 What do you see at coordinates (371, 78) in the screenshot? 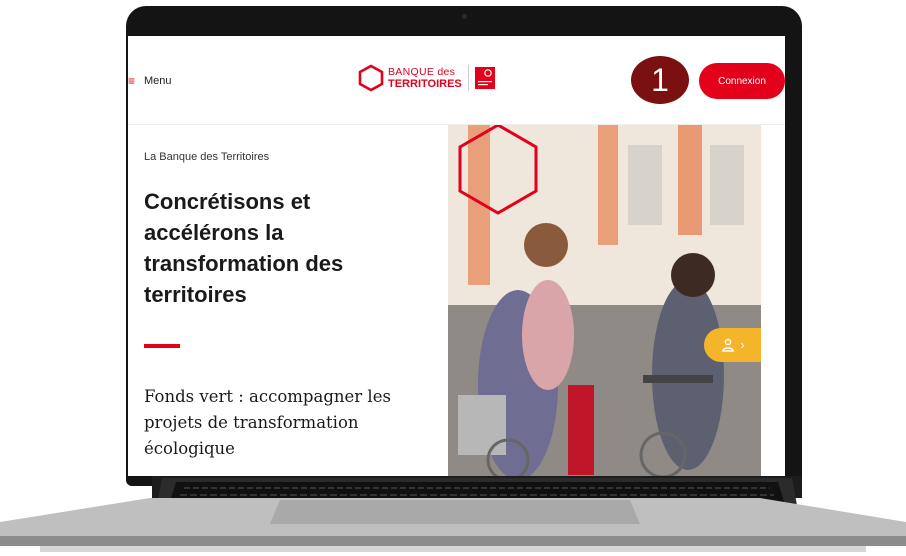
I see `hexagon-logo-icon` at bounding box center [371, 78].